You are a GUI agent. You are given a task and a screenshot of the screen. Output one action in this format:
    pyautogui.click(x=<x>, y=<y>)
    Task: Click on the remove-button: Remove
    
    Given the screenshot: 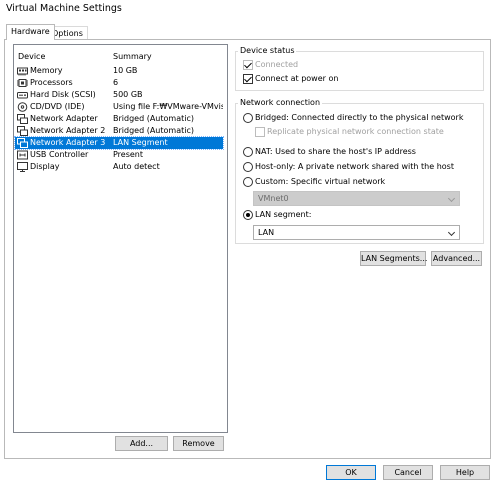 What is the action you would take?
    pyautogui.click(x=198, y=443)
    